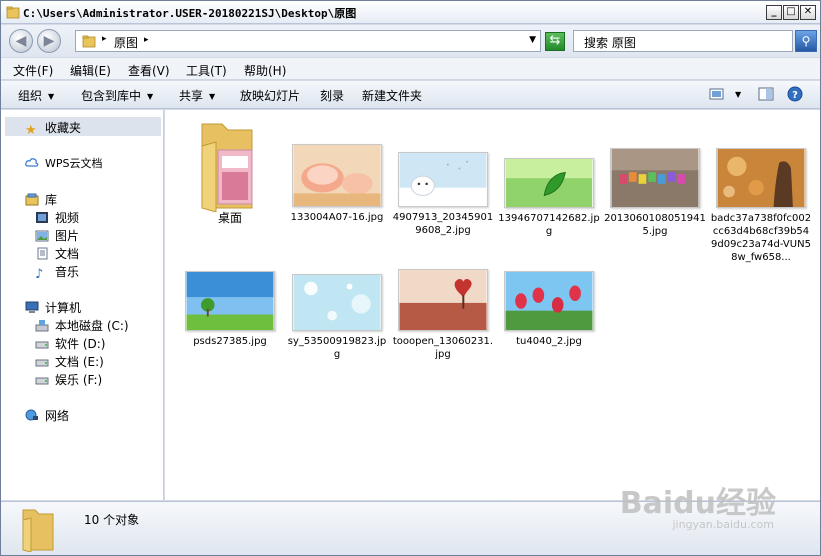 This screenshot has height=556, width=821. What do you see at coordinates (51, 200) in the screenshot?
I see `sidebar-item-label: 库` at bounding box center [51, 200].